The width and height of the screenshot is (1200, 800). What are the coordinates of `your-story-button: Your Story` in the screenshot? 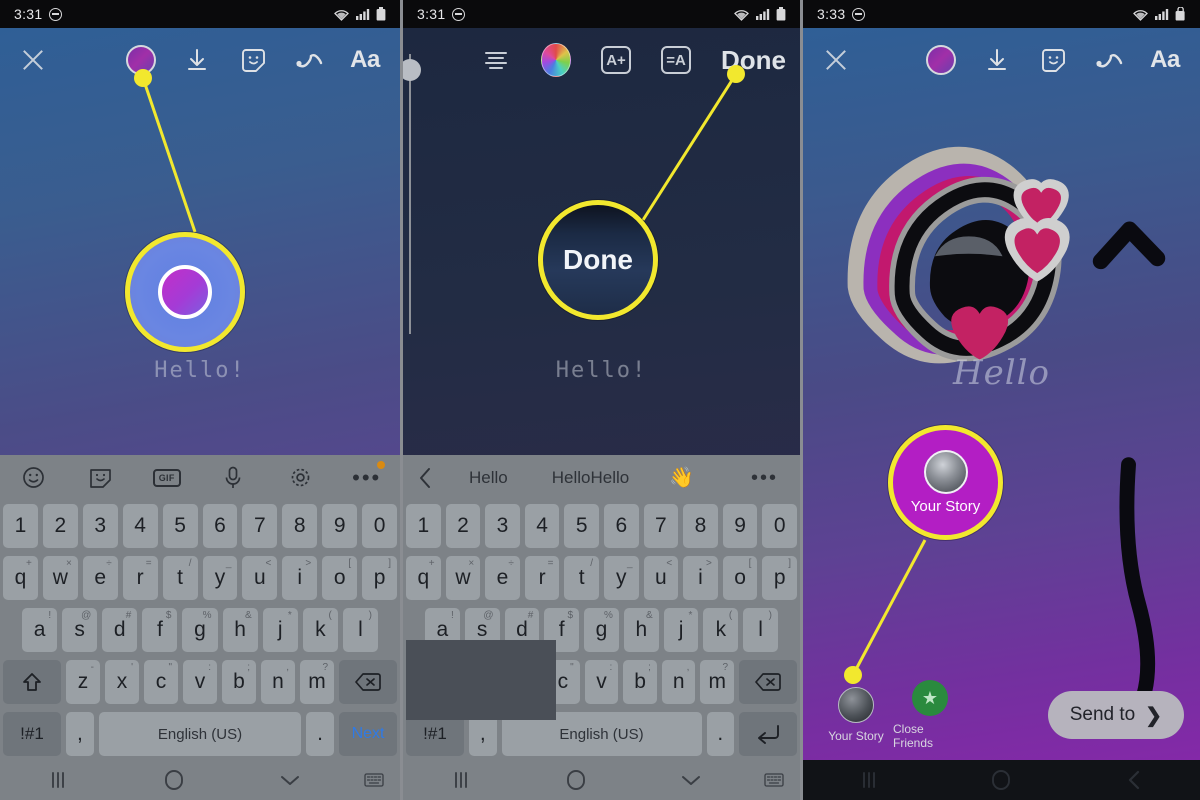 It's located at (856, 715).